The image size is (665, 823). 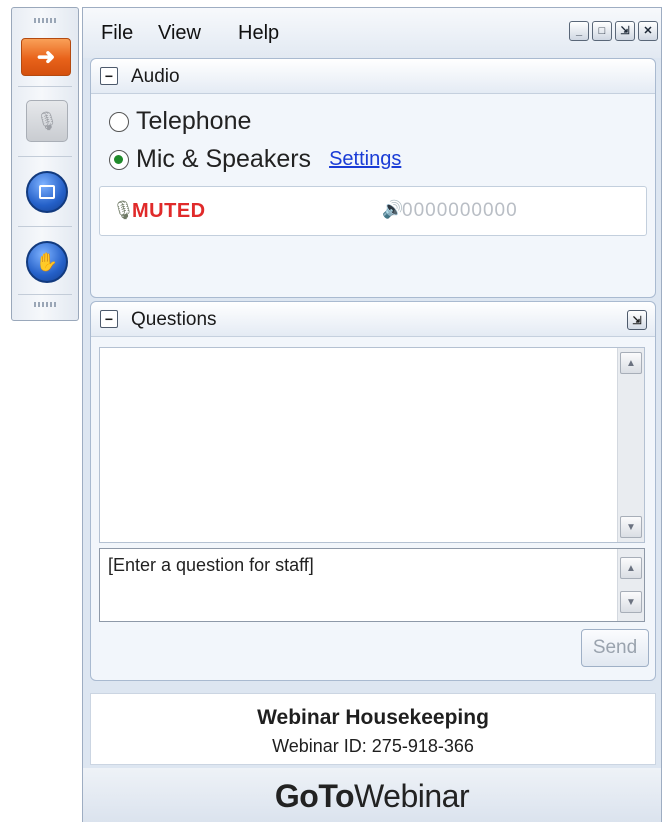 I want to click on microphone-icon: 🎙, so click(x=47, y=120).